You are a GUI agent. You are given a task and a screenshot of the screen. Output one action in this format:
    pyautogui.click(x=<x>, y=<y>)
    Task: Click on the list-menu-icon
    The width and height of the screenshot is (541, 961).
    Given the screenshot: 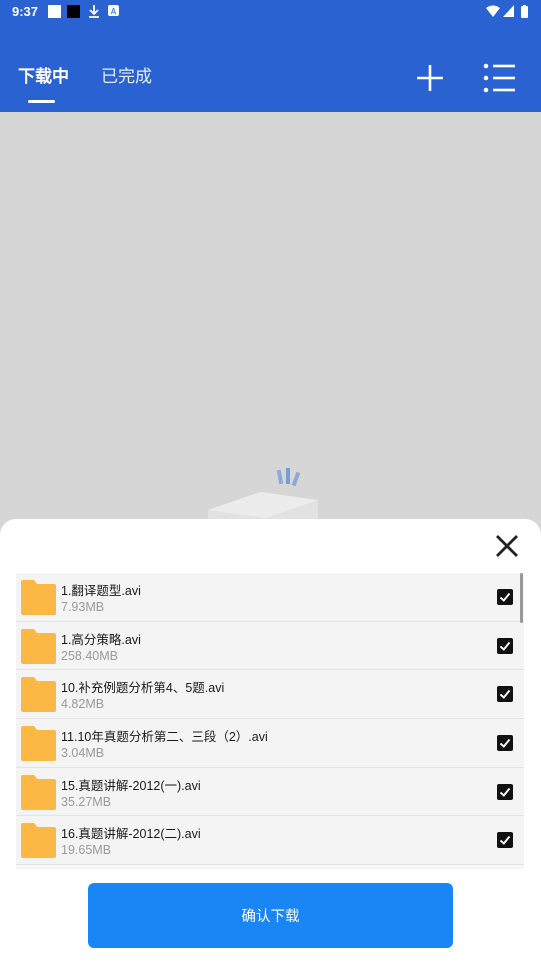 What is the action you would take?
    pyautogui.click(x=499, y=78)
    